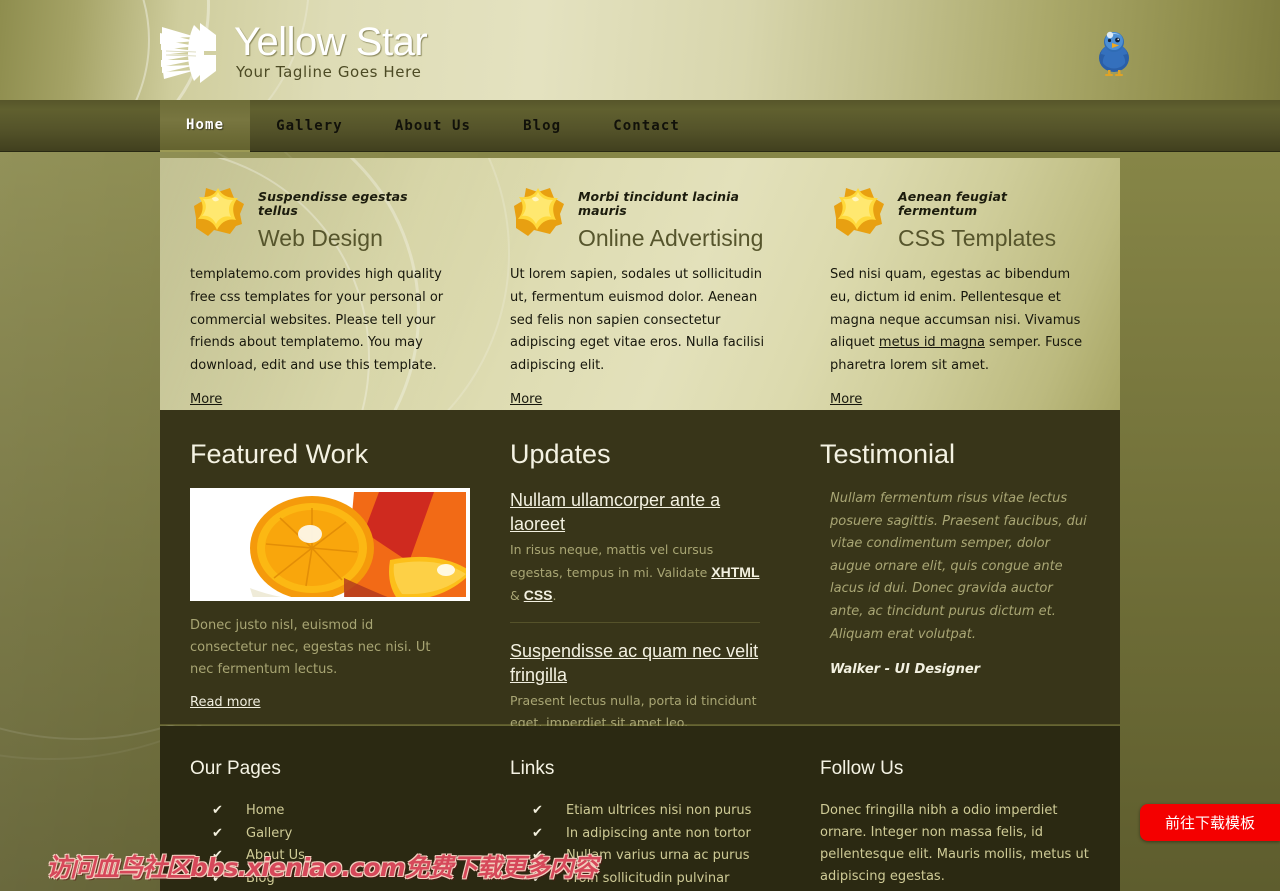 Image resolution: width=1280 pixels, height=891 pixels. I want to click on blue-bird-mascot-icon, so click(1114, 52).